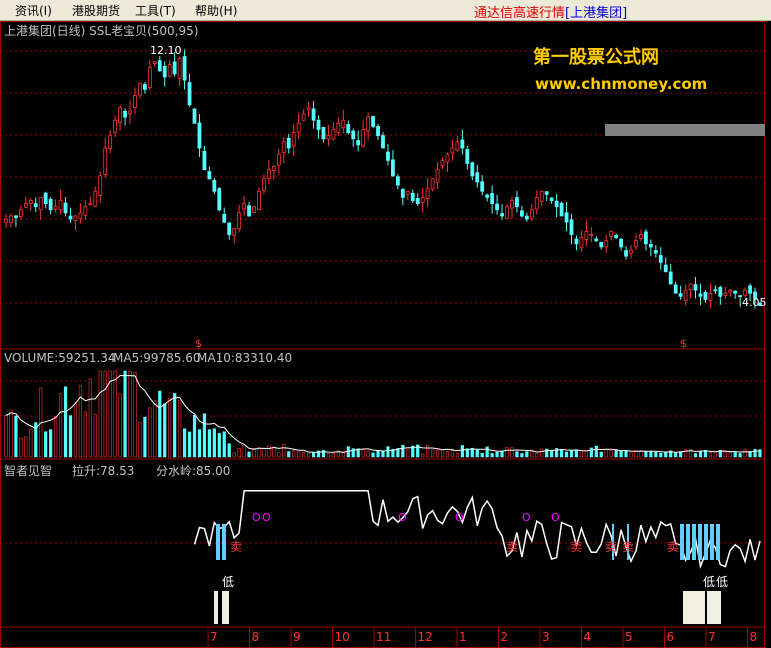 The height and width of the screenshot is (648, 771). Describe the element at coordinates (505, 637) in the screenshot. I see `date-label: 2` at that location.